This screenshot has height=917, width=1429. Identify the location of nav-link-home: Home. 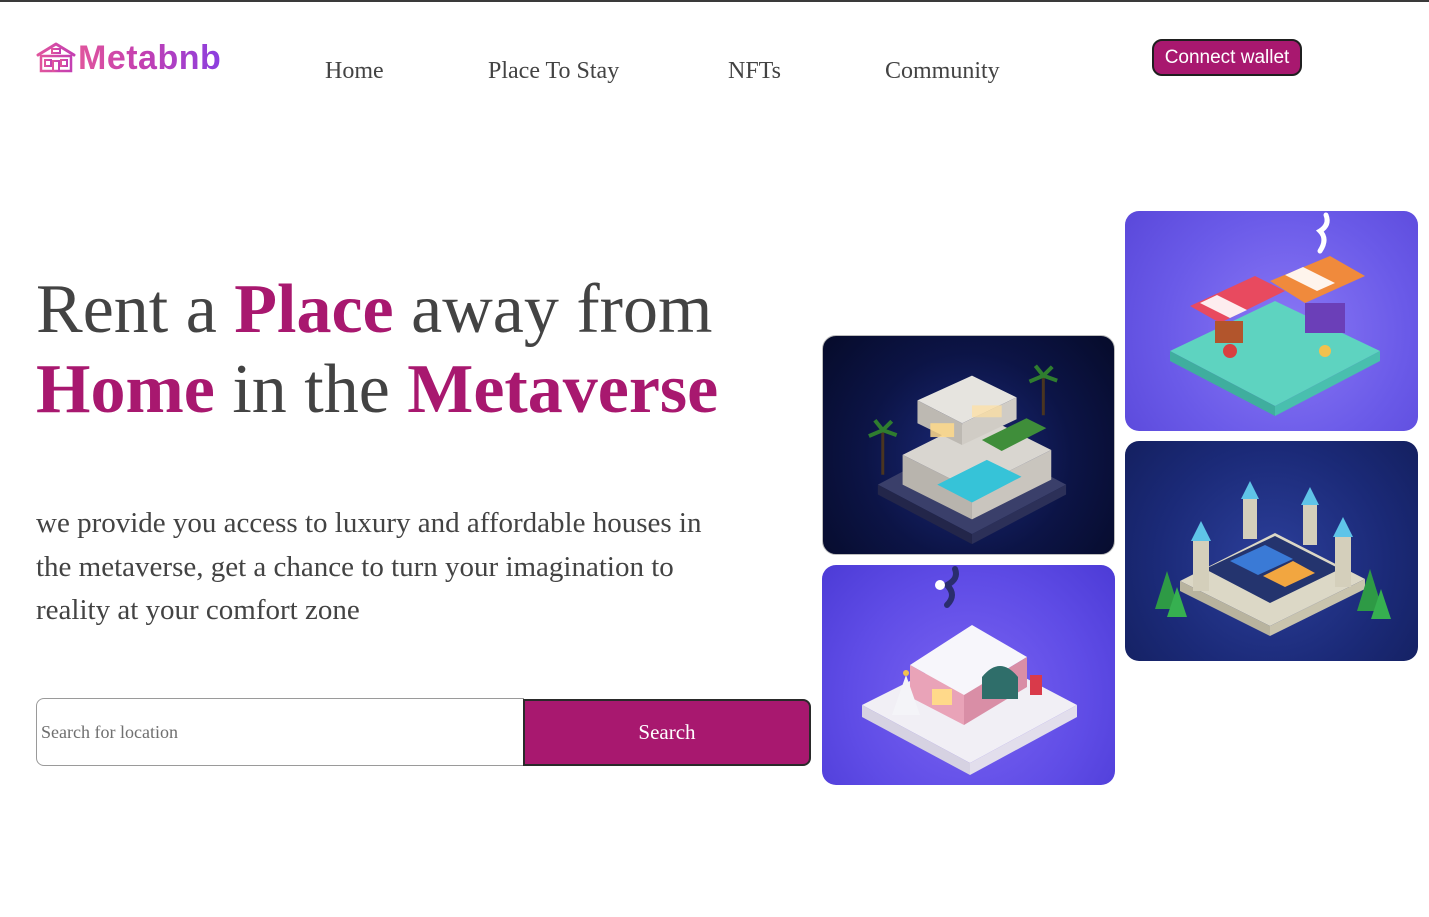
(354, 71).